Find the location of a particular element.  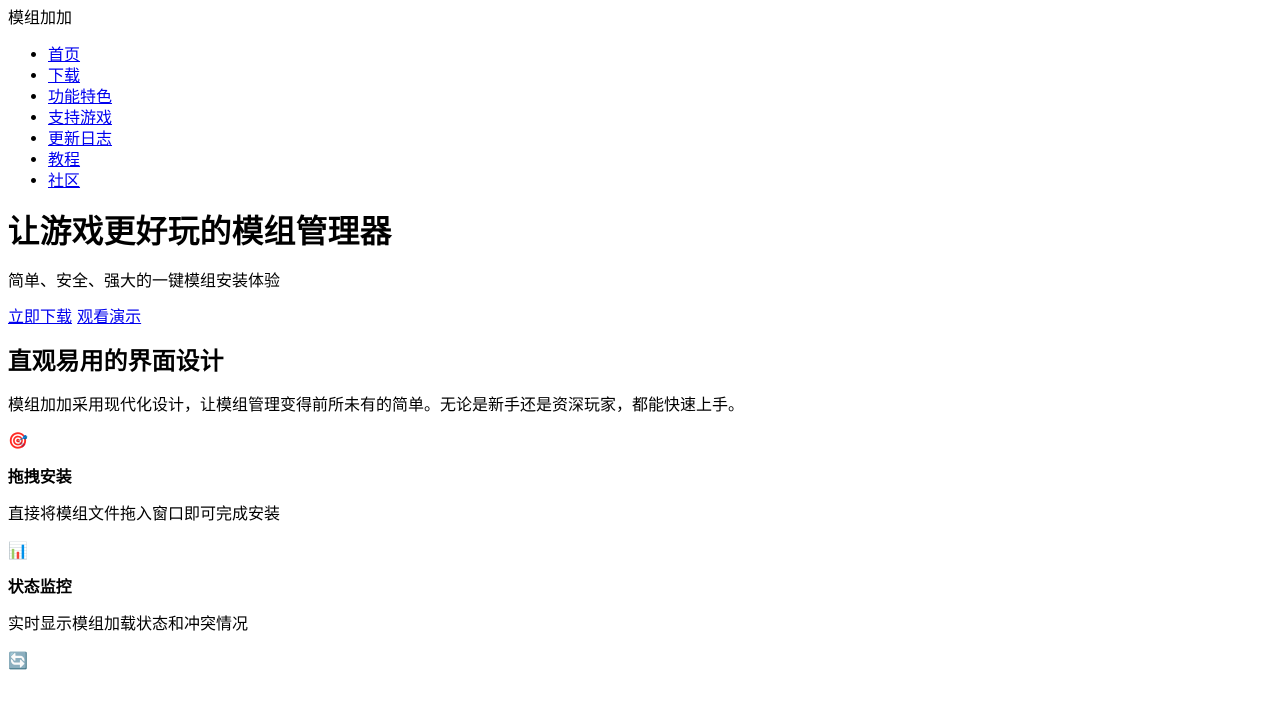

nav-item-games: 支持游戏 is located at coordinates (660, 117).